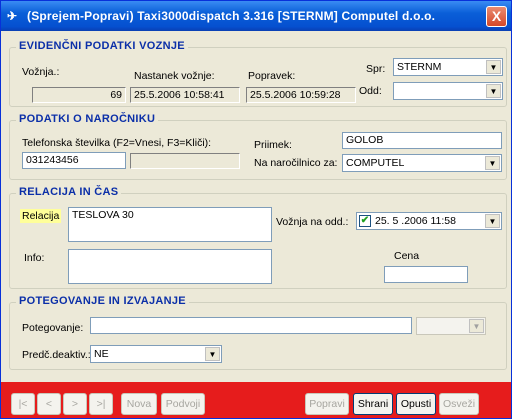 Image resolution: width=512 pixels, height=419 pixels. Describe the element at coordinates (373, 404) in the screenshot. I see `shrani-button: Shrani` at that location.